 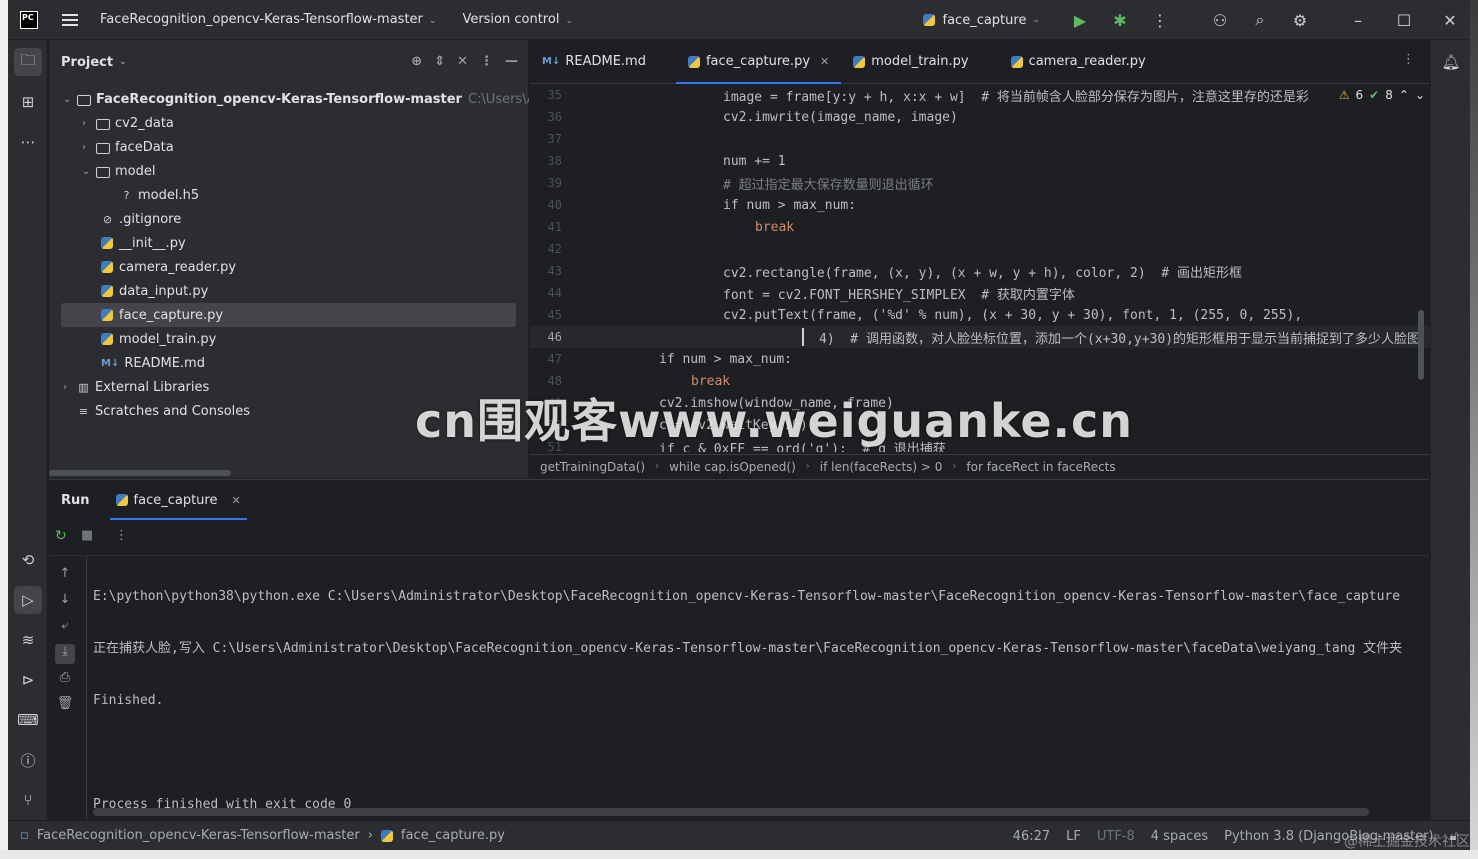 I want to click on locate-file-icon: ⊕, so click(x=416, y=61).